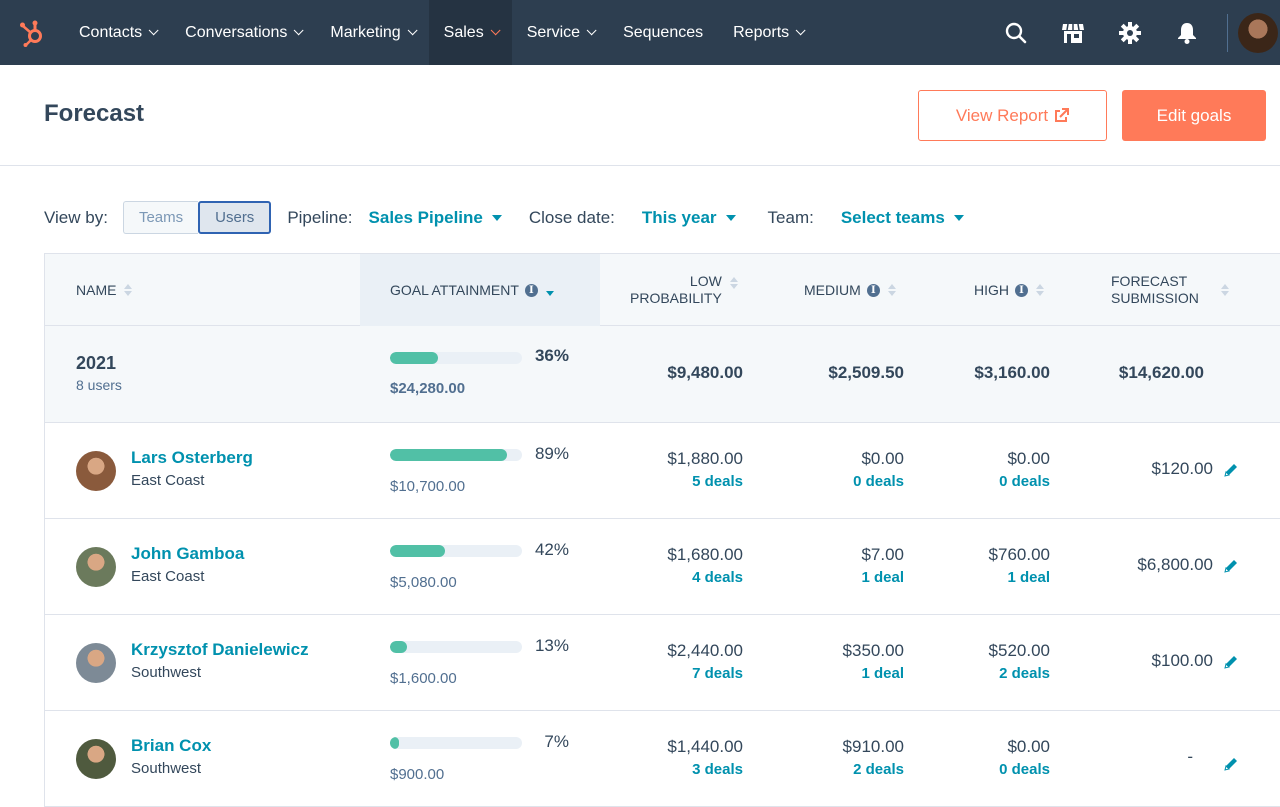 The height and width of the screenshot is (807, 1280). I want to click on low-probability-amount: $2,440.00, so click(705, 650).